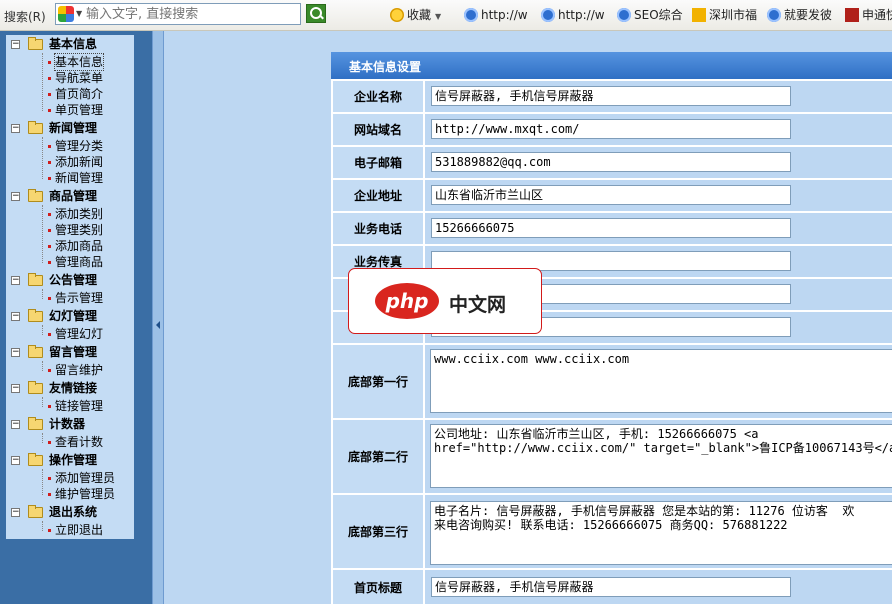 The height and width of the screenshot is (604, 892). What do you see at coordinates (79, 370) in the screenshot?
I see `tree-item-label: 留言维护` at bounding box center [79, 370].